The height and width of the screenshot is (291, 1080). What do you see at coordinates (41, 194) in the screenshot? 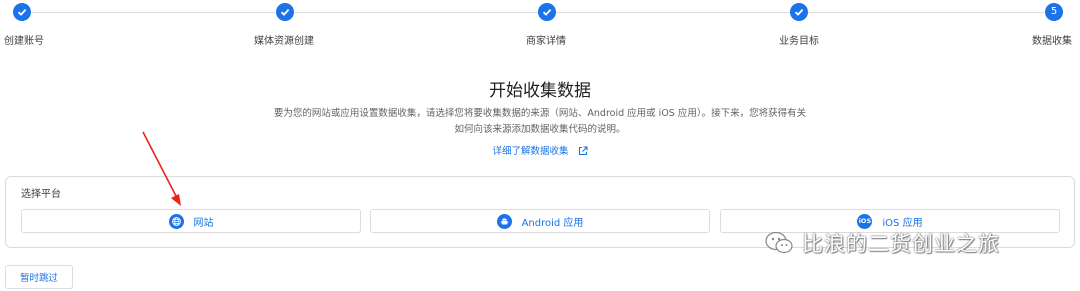
I see `platform-card-title: 选择平台` at bounding box center [41, 194].